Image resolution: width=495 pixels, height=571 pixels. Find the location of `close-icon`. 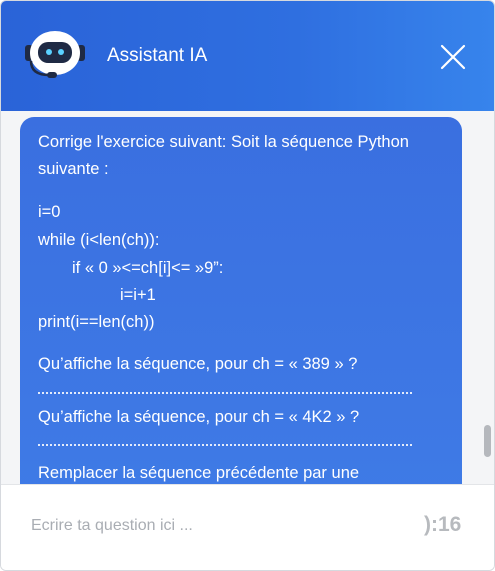

close-icon is located at coordinates (453, 57).